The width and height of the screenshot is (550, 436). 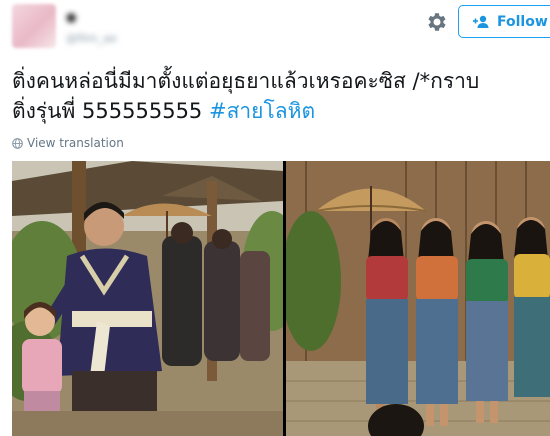 I want to click on hashtag-link: #สายโลหิต, so click(x=262, y=111).